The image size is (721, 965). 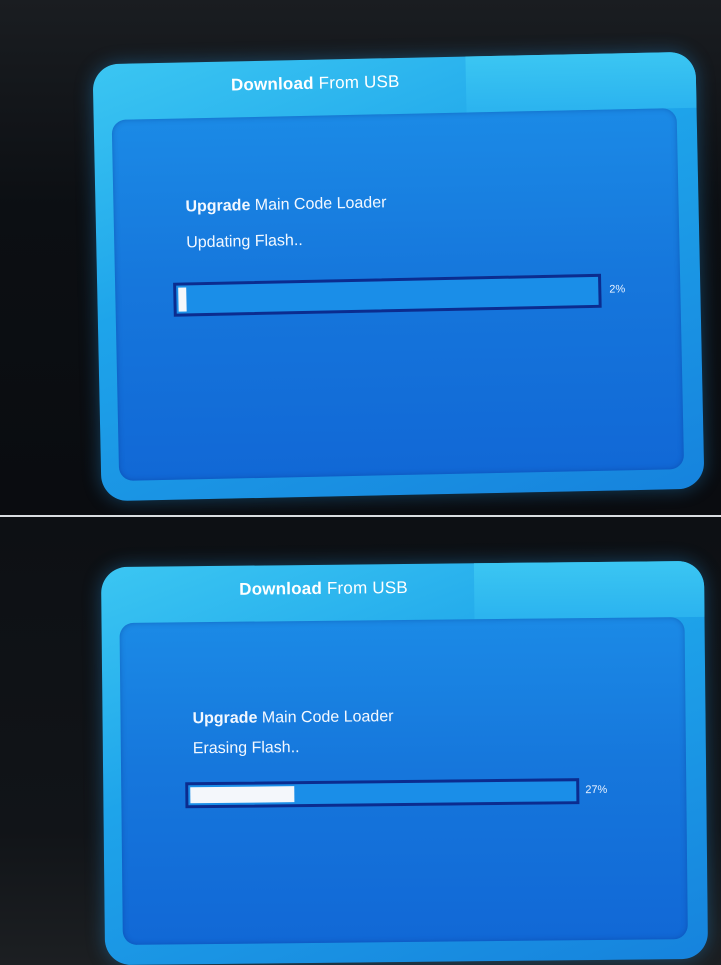 I want to click on status-text: Updating Flash.., so click(x=244, y=241).